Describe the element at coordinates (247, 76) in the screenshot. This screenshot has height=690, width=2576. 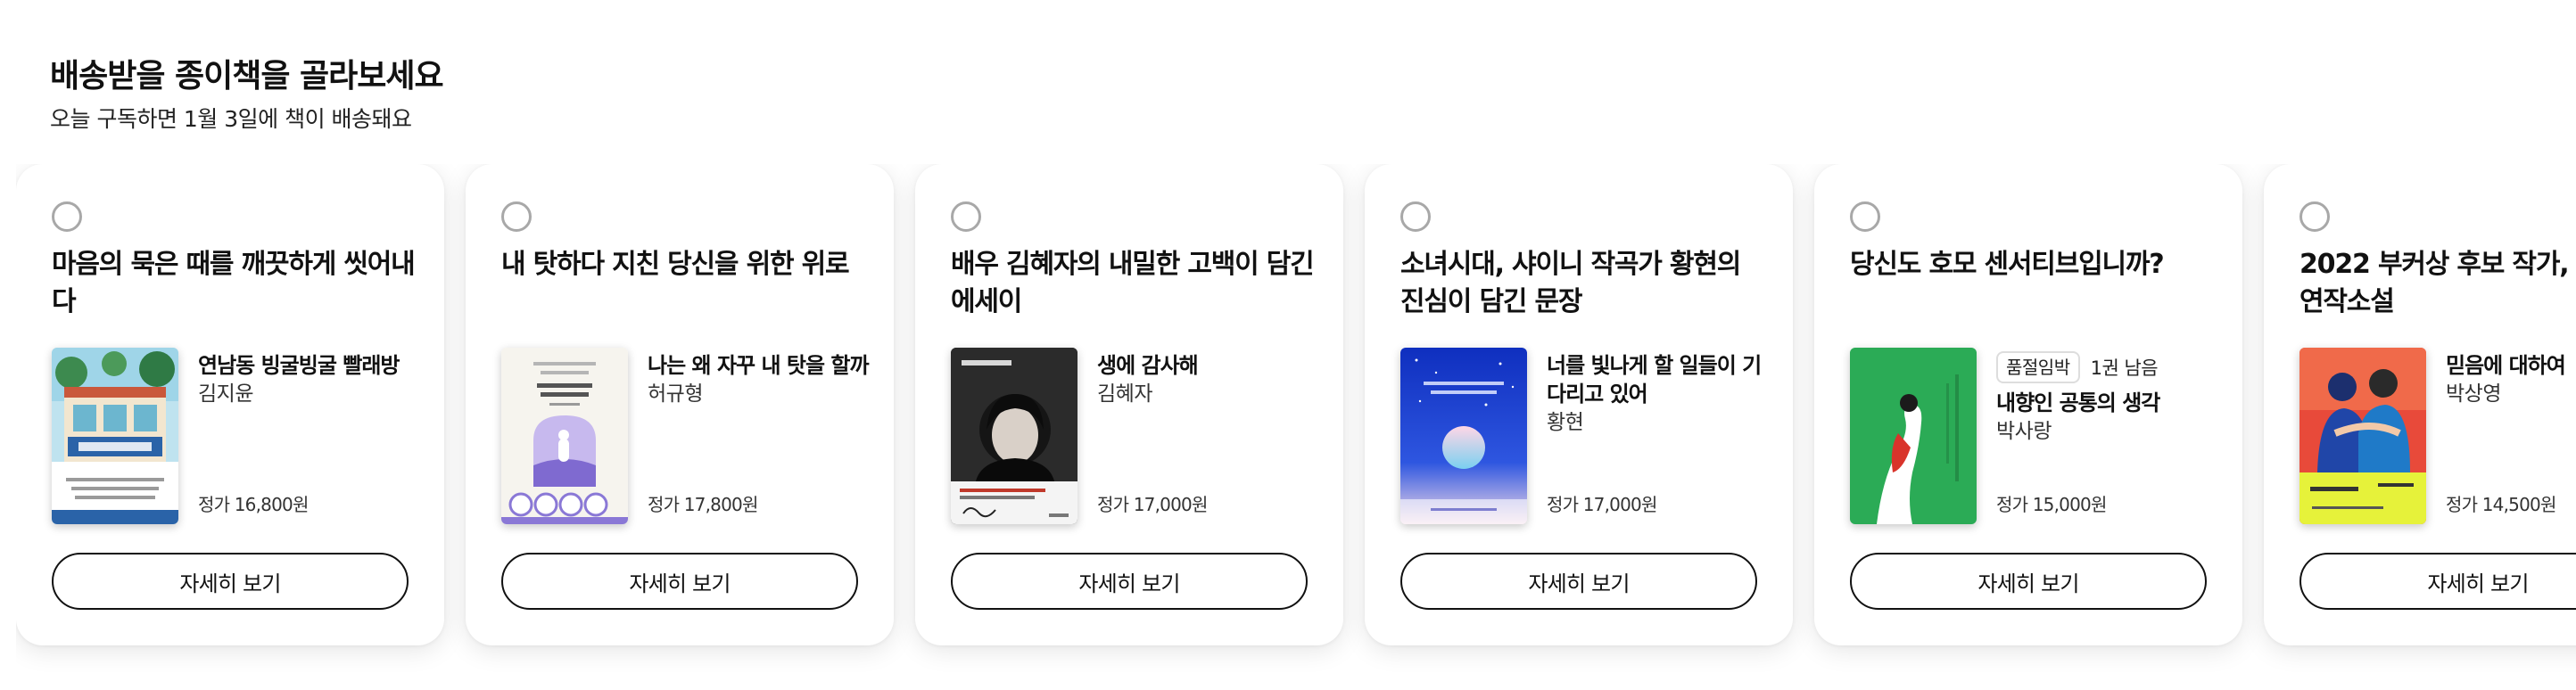
I see `section-title: 배송받을 종이책을 골라보세요` at that location.